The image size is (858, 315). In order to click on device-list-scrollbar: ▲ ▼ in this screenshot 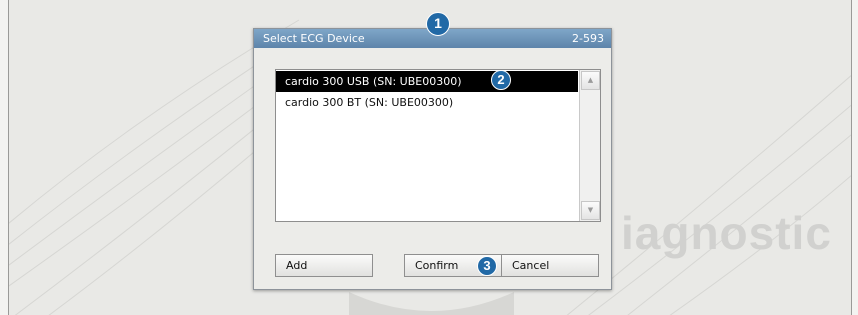, I will do `click(589, 145)`.